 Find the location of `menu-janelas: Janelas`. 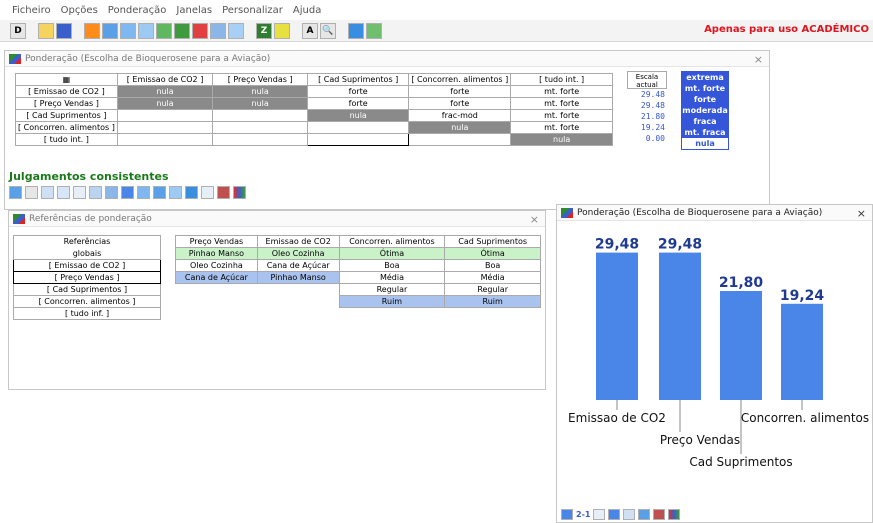

menu-janelas: Janelas is located at coordinates (194, 10).